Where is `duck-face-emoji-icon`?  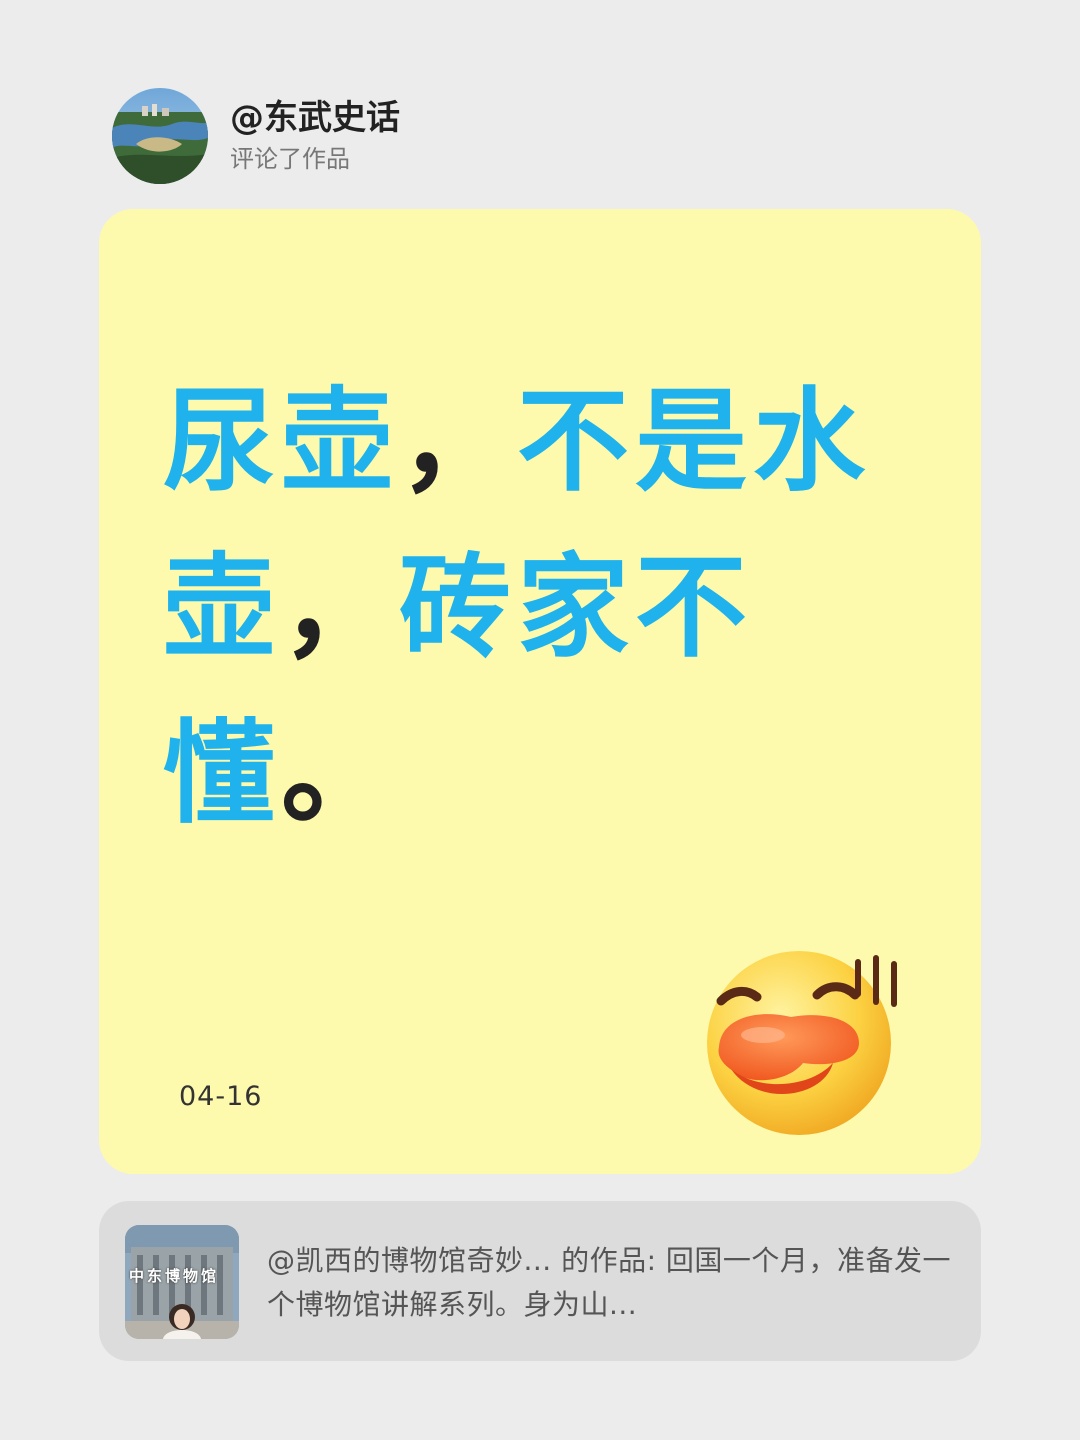
duck-face-emoji-icon is located at coordinates (802, 1043).